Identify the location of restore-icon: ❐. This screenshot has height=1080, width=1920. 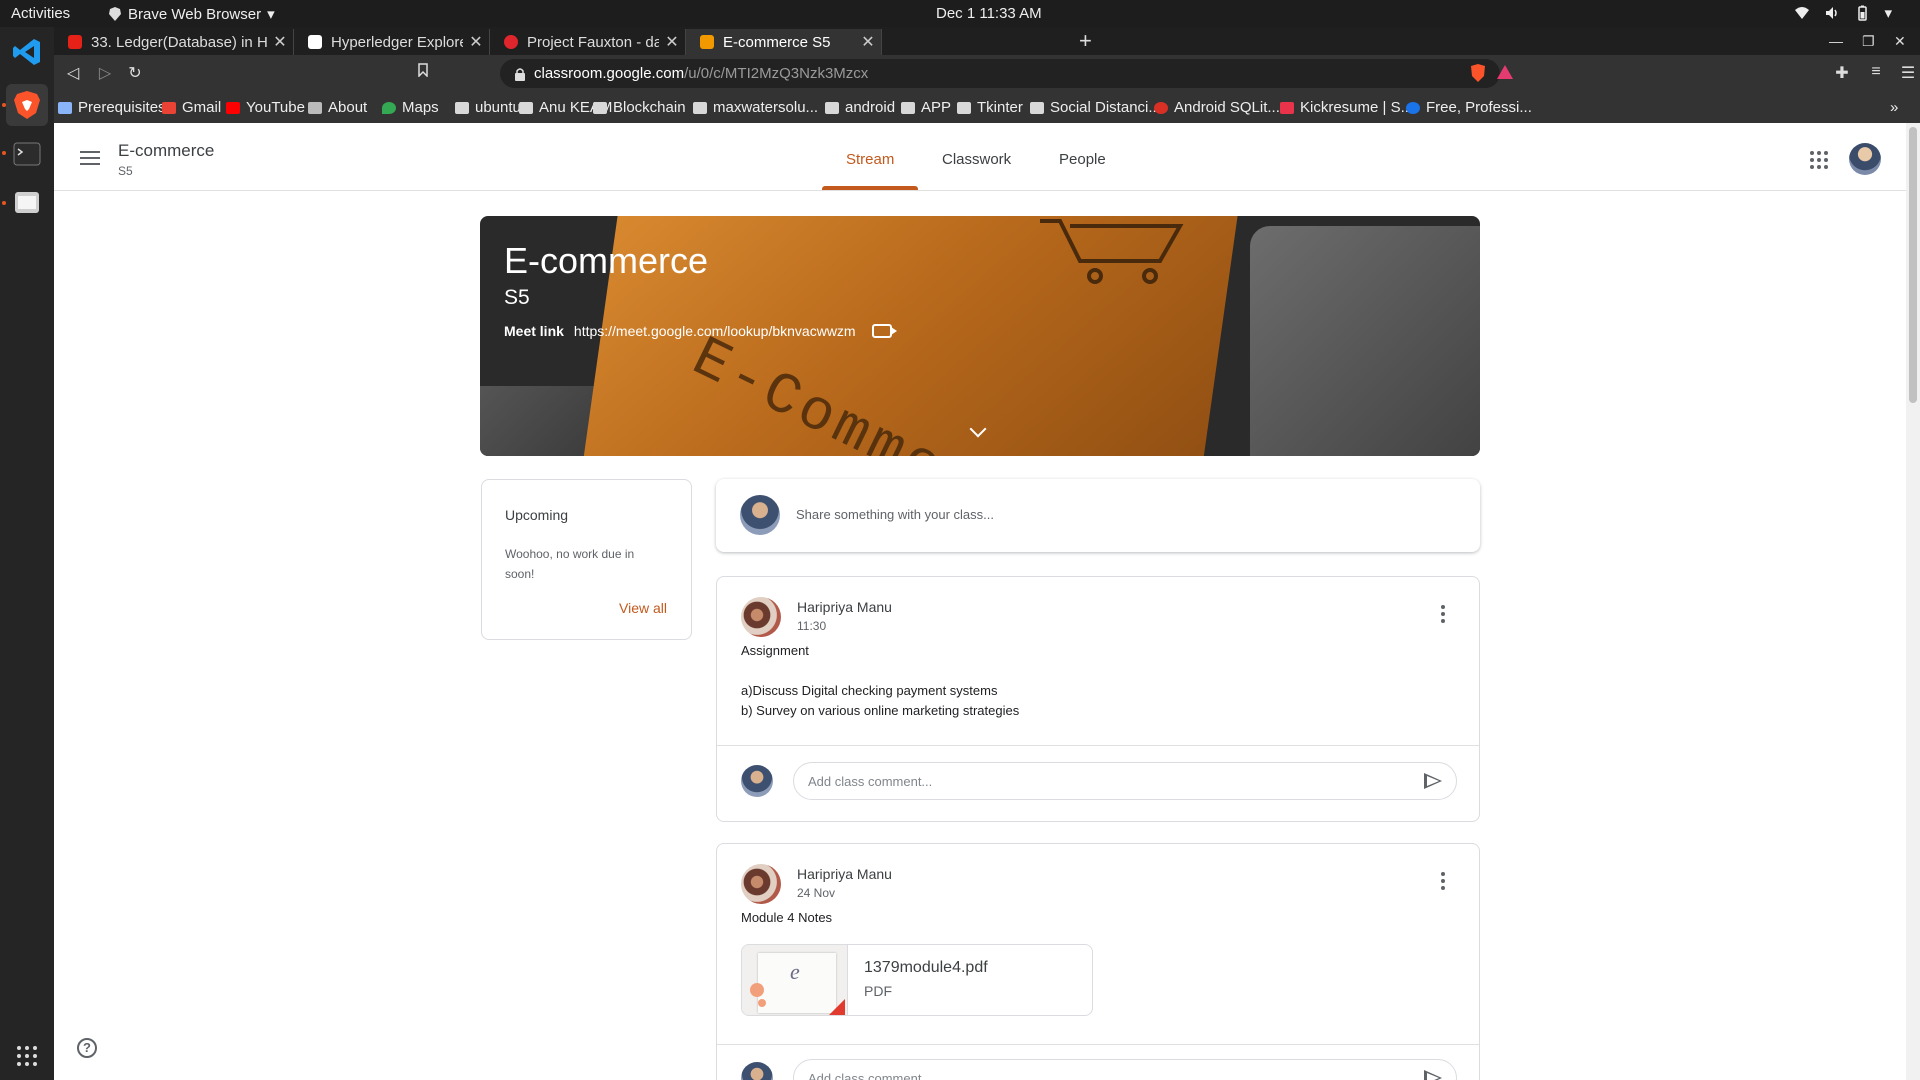
(1868, 41).